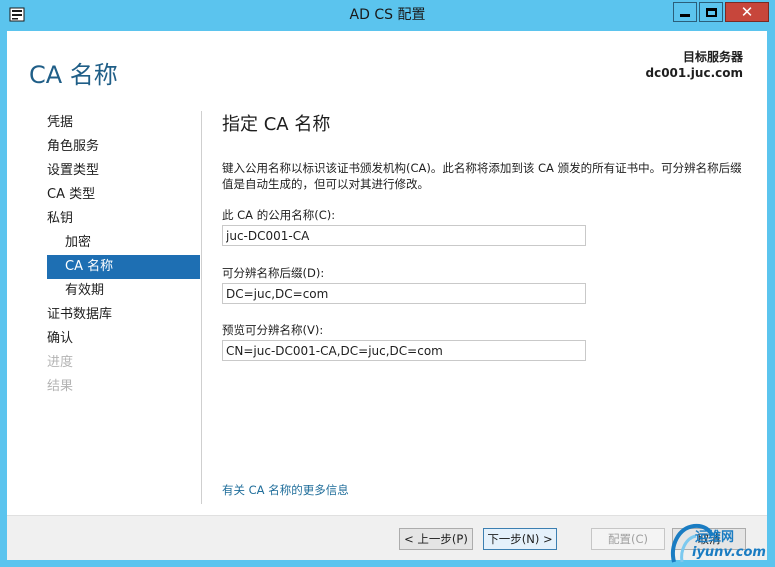 Image resolution: width=775 pixels, height=567 pixels. Describe the element at coordinates (60, 386) in the screenshot. I see `nav-item-results: 结果` at that location.